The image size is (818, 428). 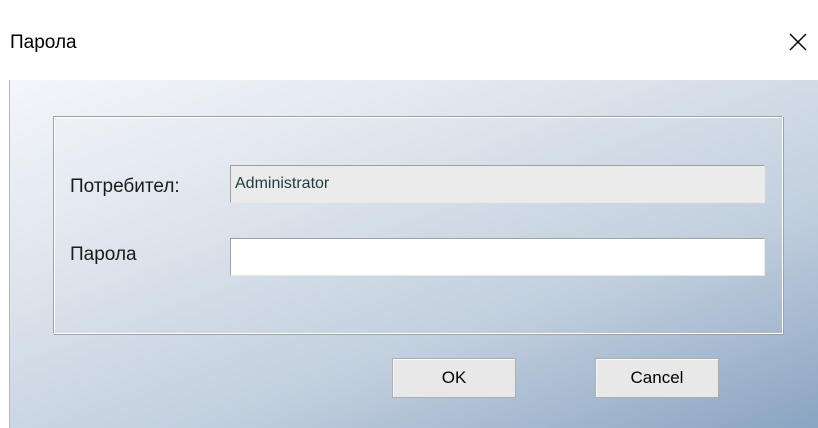 I want to click on user-field, so click(x=497, y=184).